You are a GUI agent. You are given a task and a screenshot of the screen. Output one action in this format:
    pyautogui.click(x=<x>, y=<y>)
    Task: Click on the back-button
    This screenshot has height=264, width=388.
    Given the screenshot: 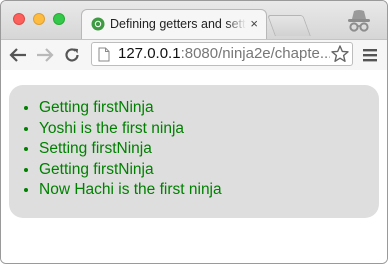 What is the action you would take?
    pyautogui.click(x=18, y=55)
    